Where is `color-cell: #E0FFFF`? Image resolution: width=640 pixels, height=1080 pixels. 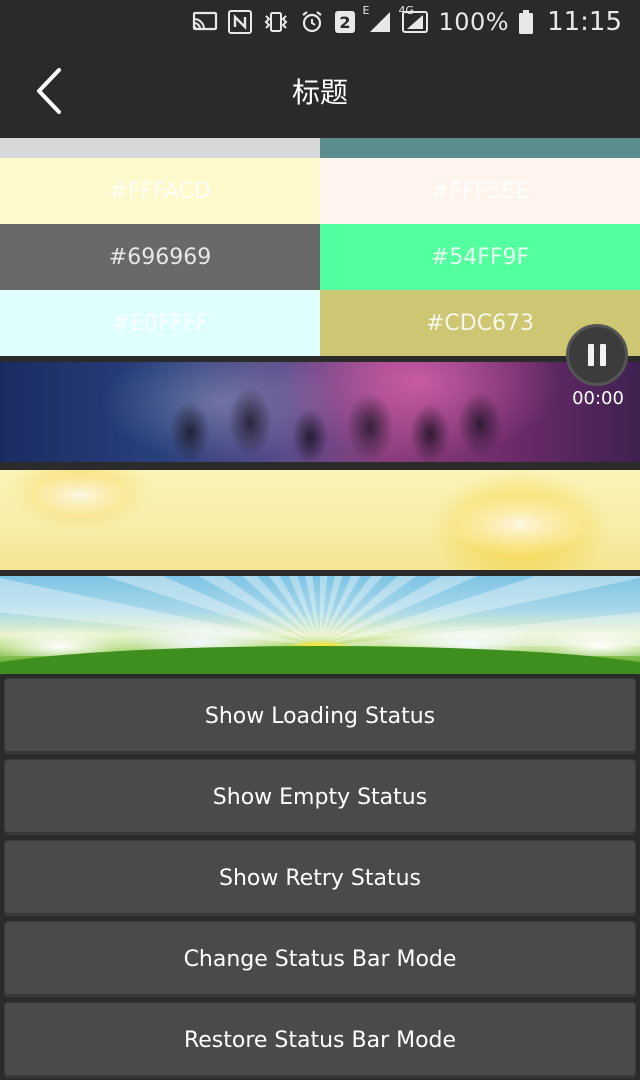
color-cell: #E0FFFF is located at coordinates (160, 323).